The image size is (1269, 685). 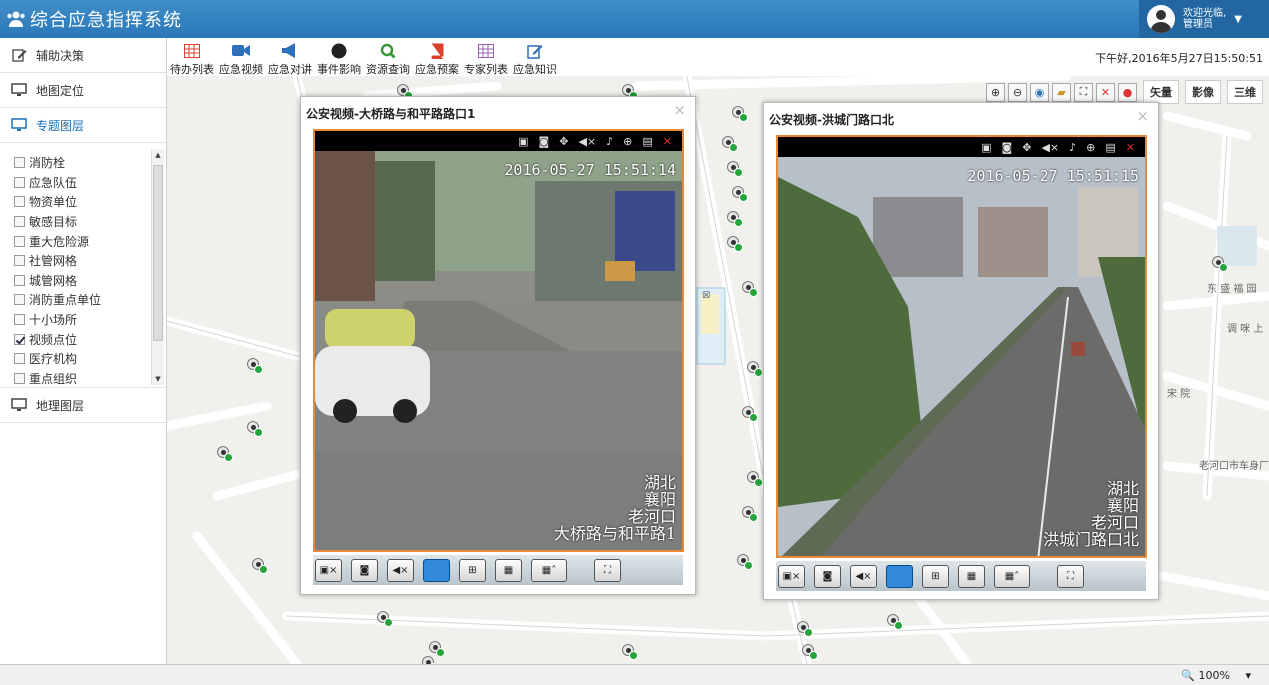 I want to click on layer-scrollbar: ▲ ▼, so click(x=157, y=267).